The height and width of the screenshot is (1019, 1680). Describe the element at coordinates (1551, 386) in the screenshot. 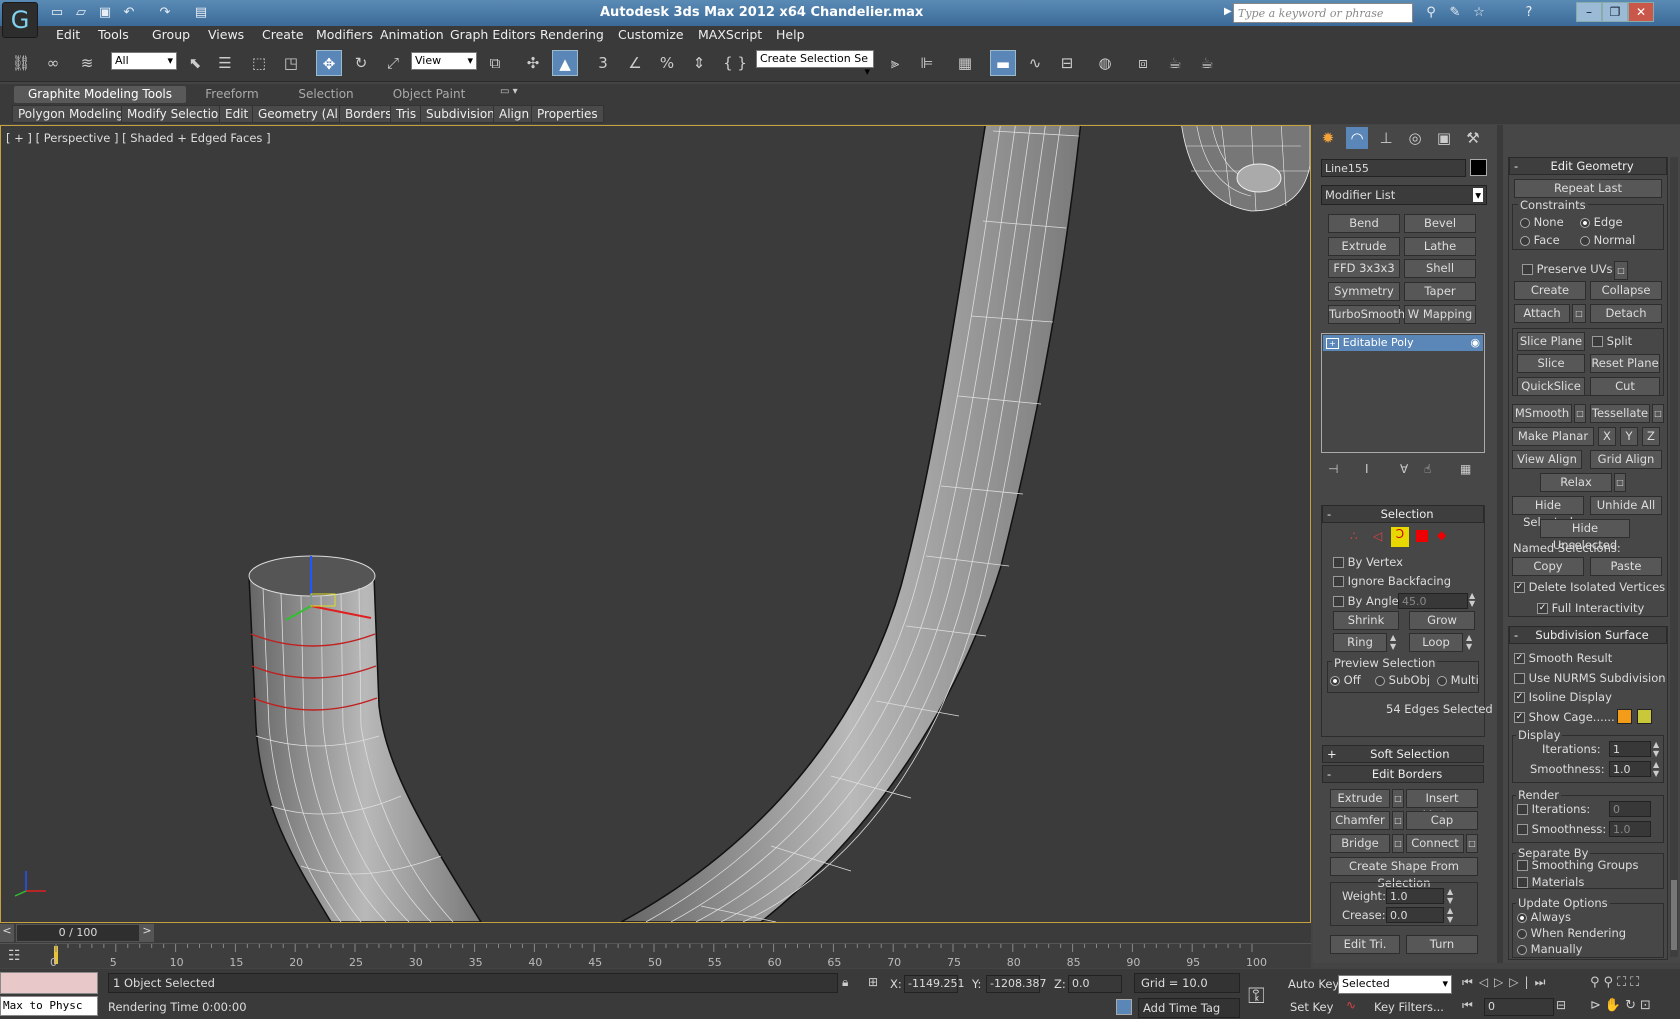

I see `quickslice-button: QuickSlice` at that location.